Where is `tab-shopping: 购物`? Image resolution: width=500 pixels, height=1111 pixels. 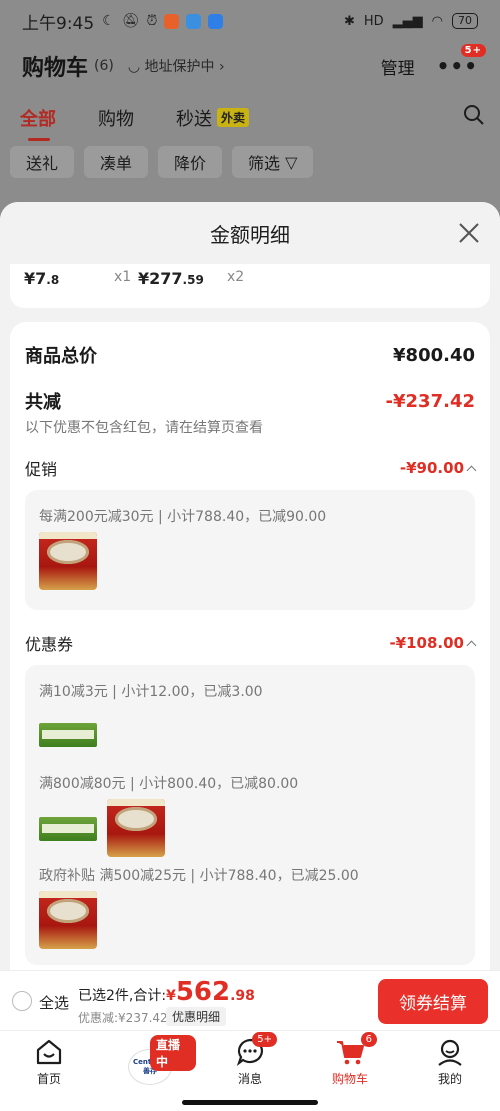
tab-shopping: 购物 is located at coordinates (116, 118).